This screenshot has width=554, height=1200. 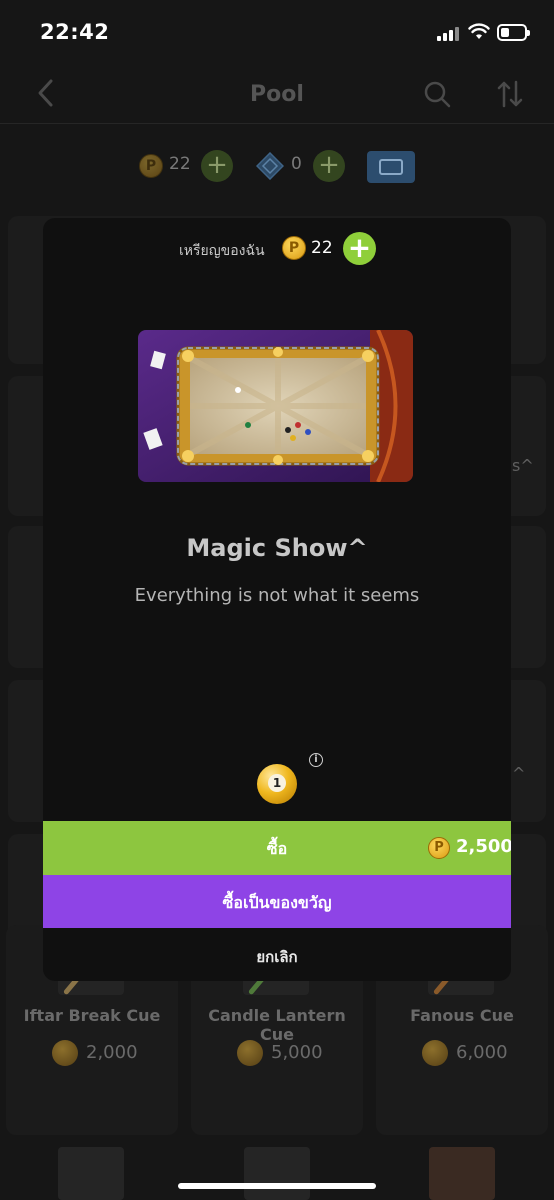 What do you see at coordinates (513, 32) in the screenshot?
I see `battery-icon` at bounding box center [513, 32].